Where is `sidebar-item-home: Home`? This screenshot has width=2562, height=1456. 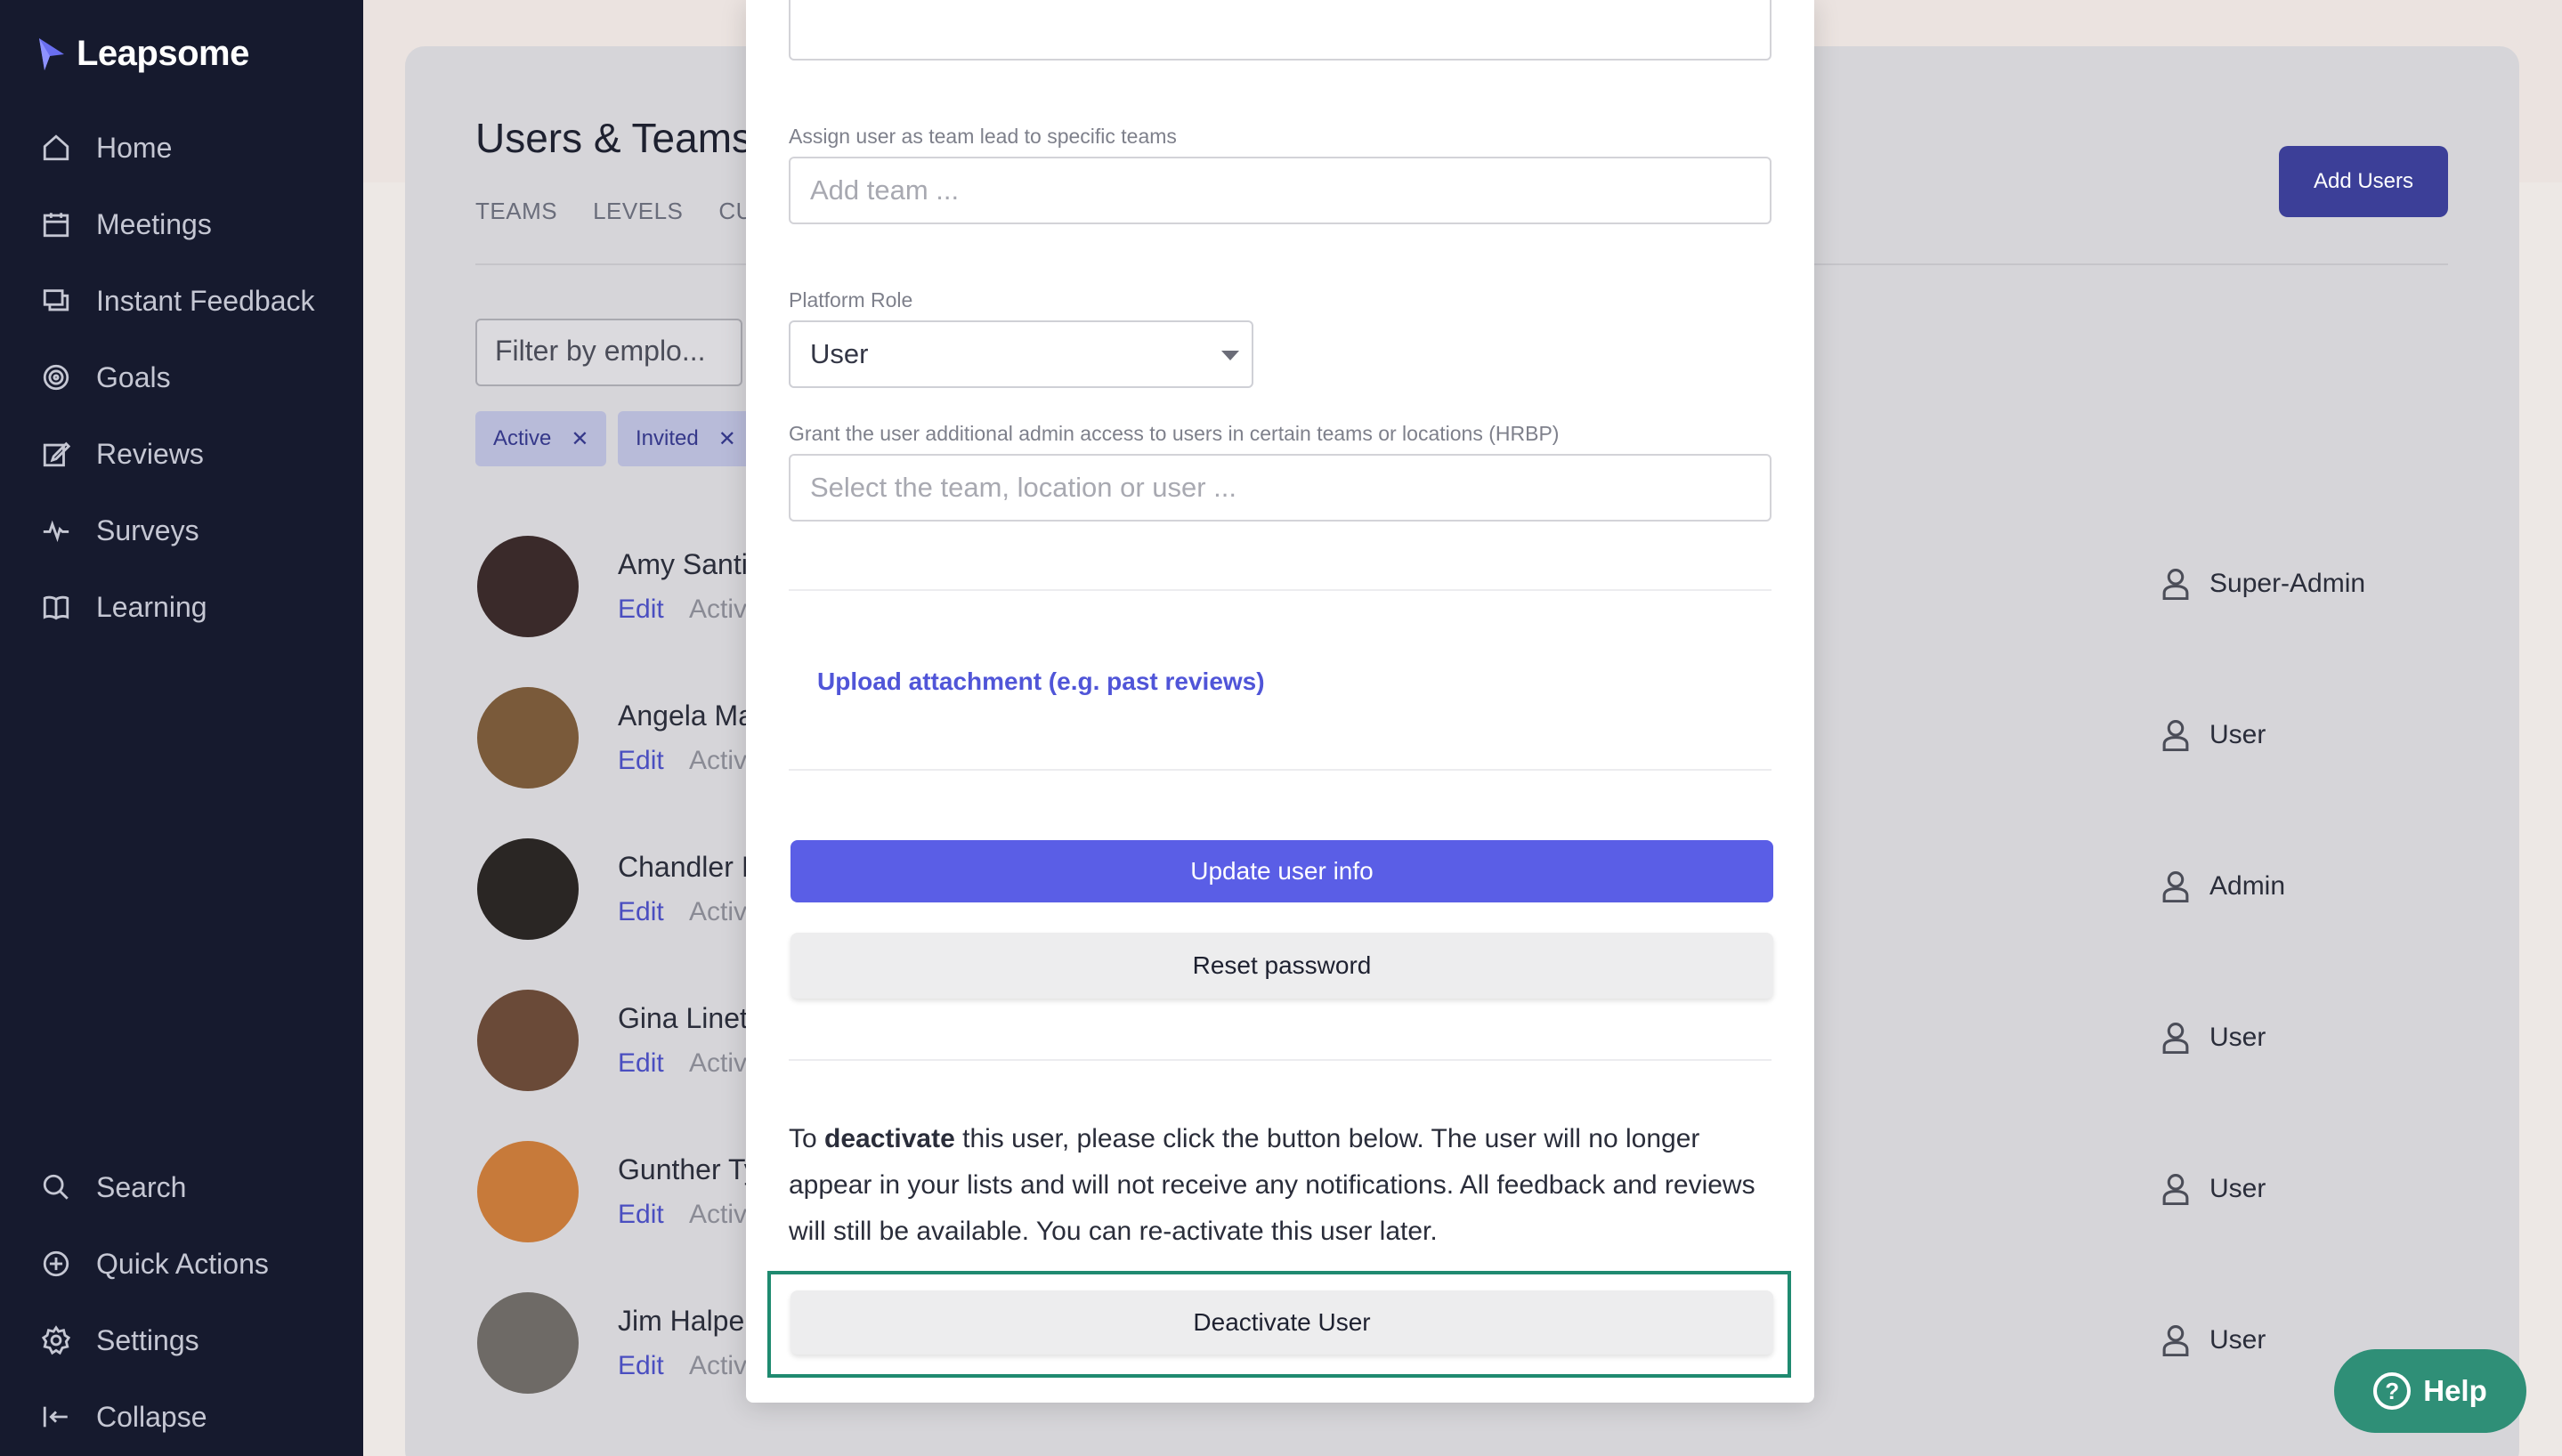 sidebar-item-home: Home is located at coordinates (106, 147).